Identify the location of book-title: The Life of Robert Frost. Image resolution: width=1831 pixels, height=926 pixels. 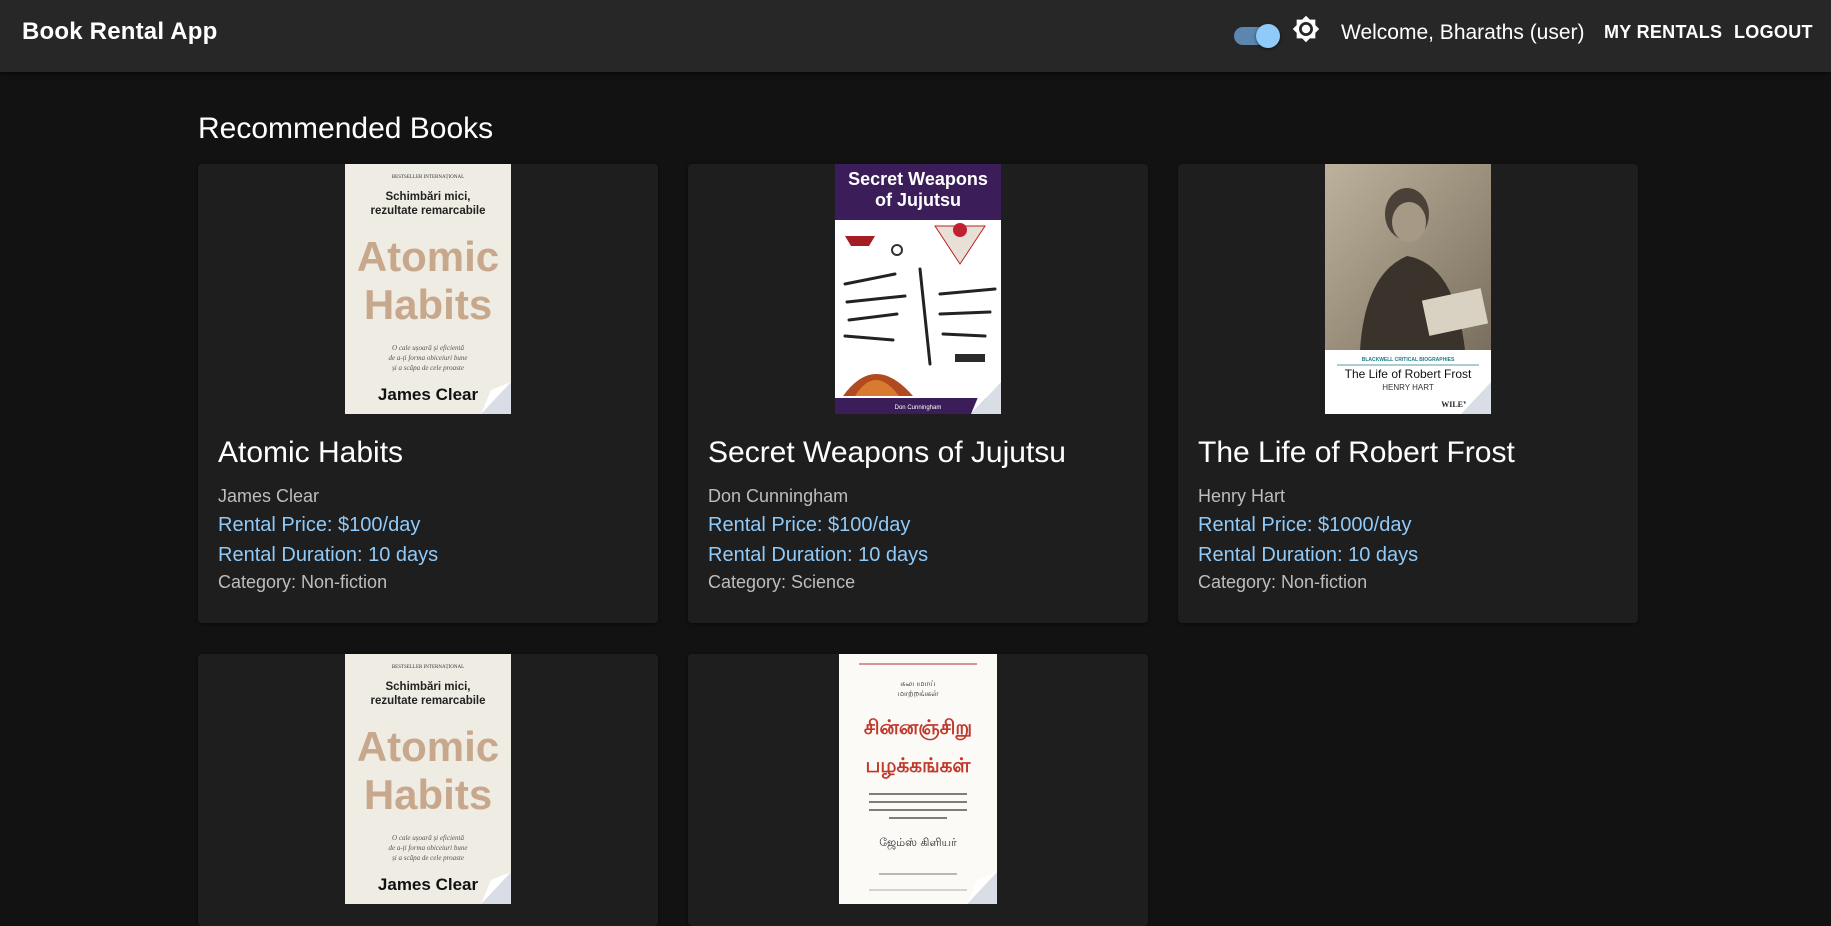
(1356, 452).